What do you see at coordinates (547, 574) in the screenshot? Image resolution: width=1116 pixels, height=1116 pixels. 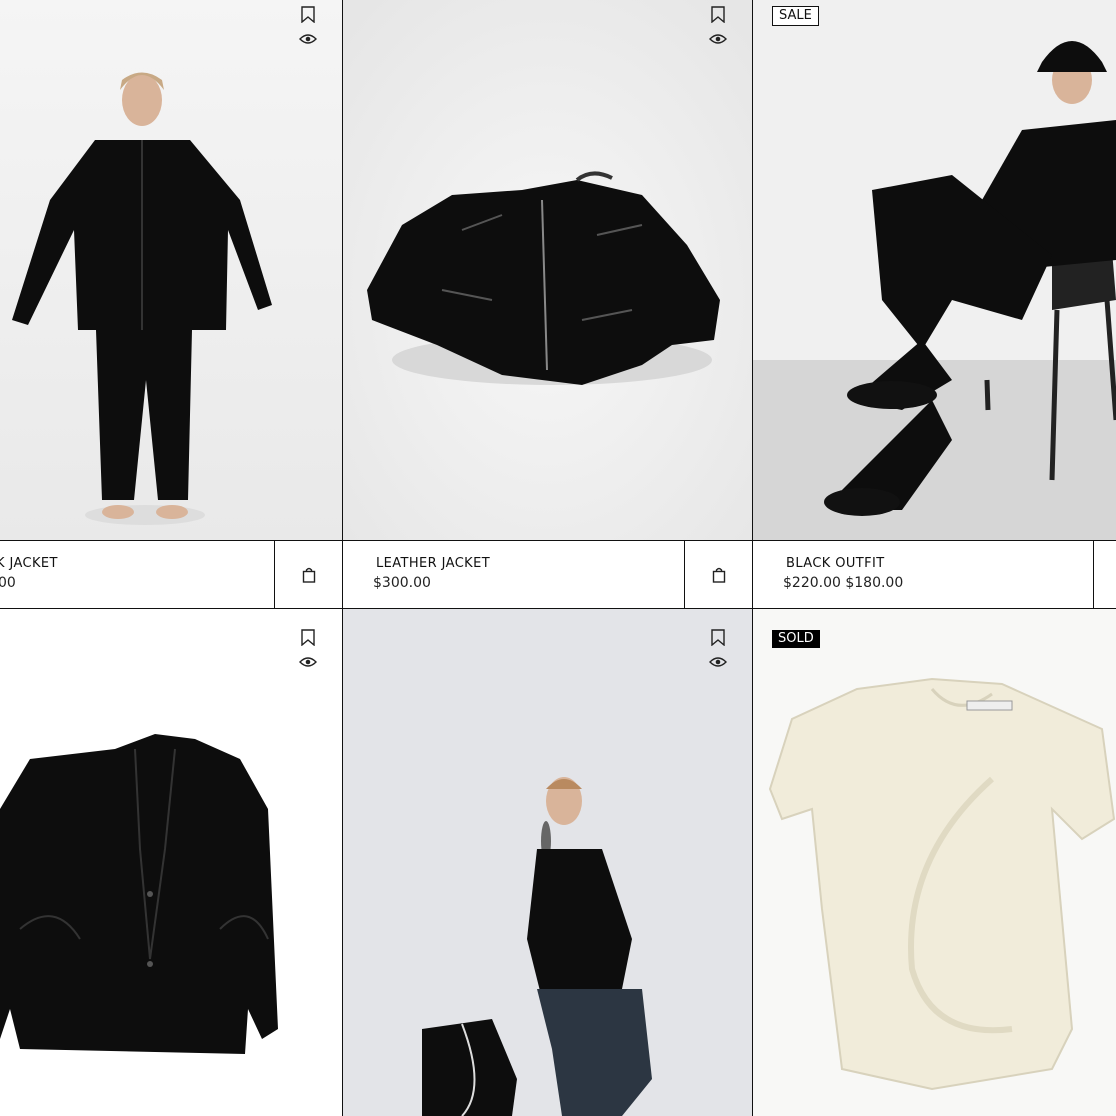 I see `product-info-2: LEATHER JACKET $300.00` at bounding box center [547, 574].